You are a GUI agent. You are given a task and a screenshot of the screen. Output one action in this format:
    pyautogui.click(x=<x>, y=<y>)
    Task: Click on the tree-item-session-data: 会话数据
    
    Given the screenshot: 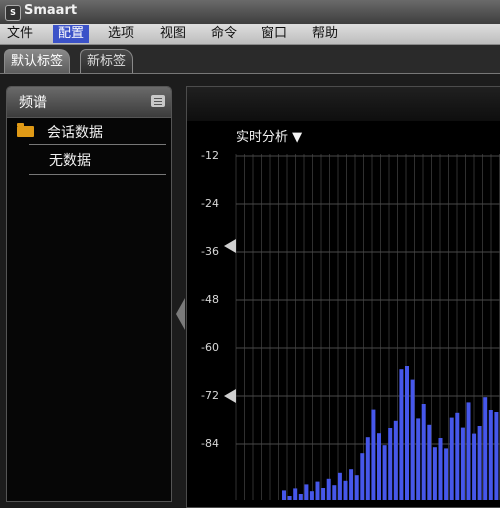 What is the action you would take?
    pyautogui.click(x=92, y=131)
    